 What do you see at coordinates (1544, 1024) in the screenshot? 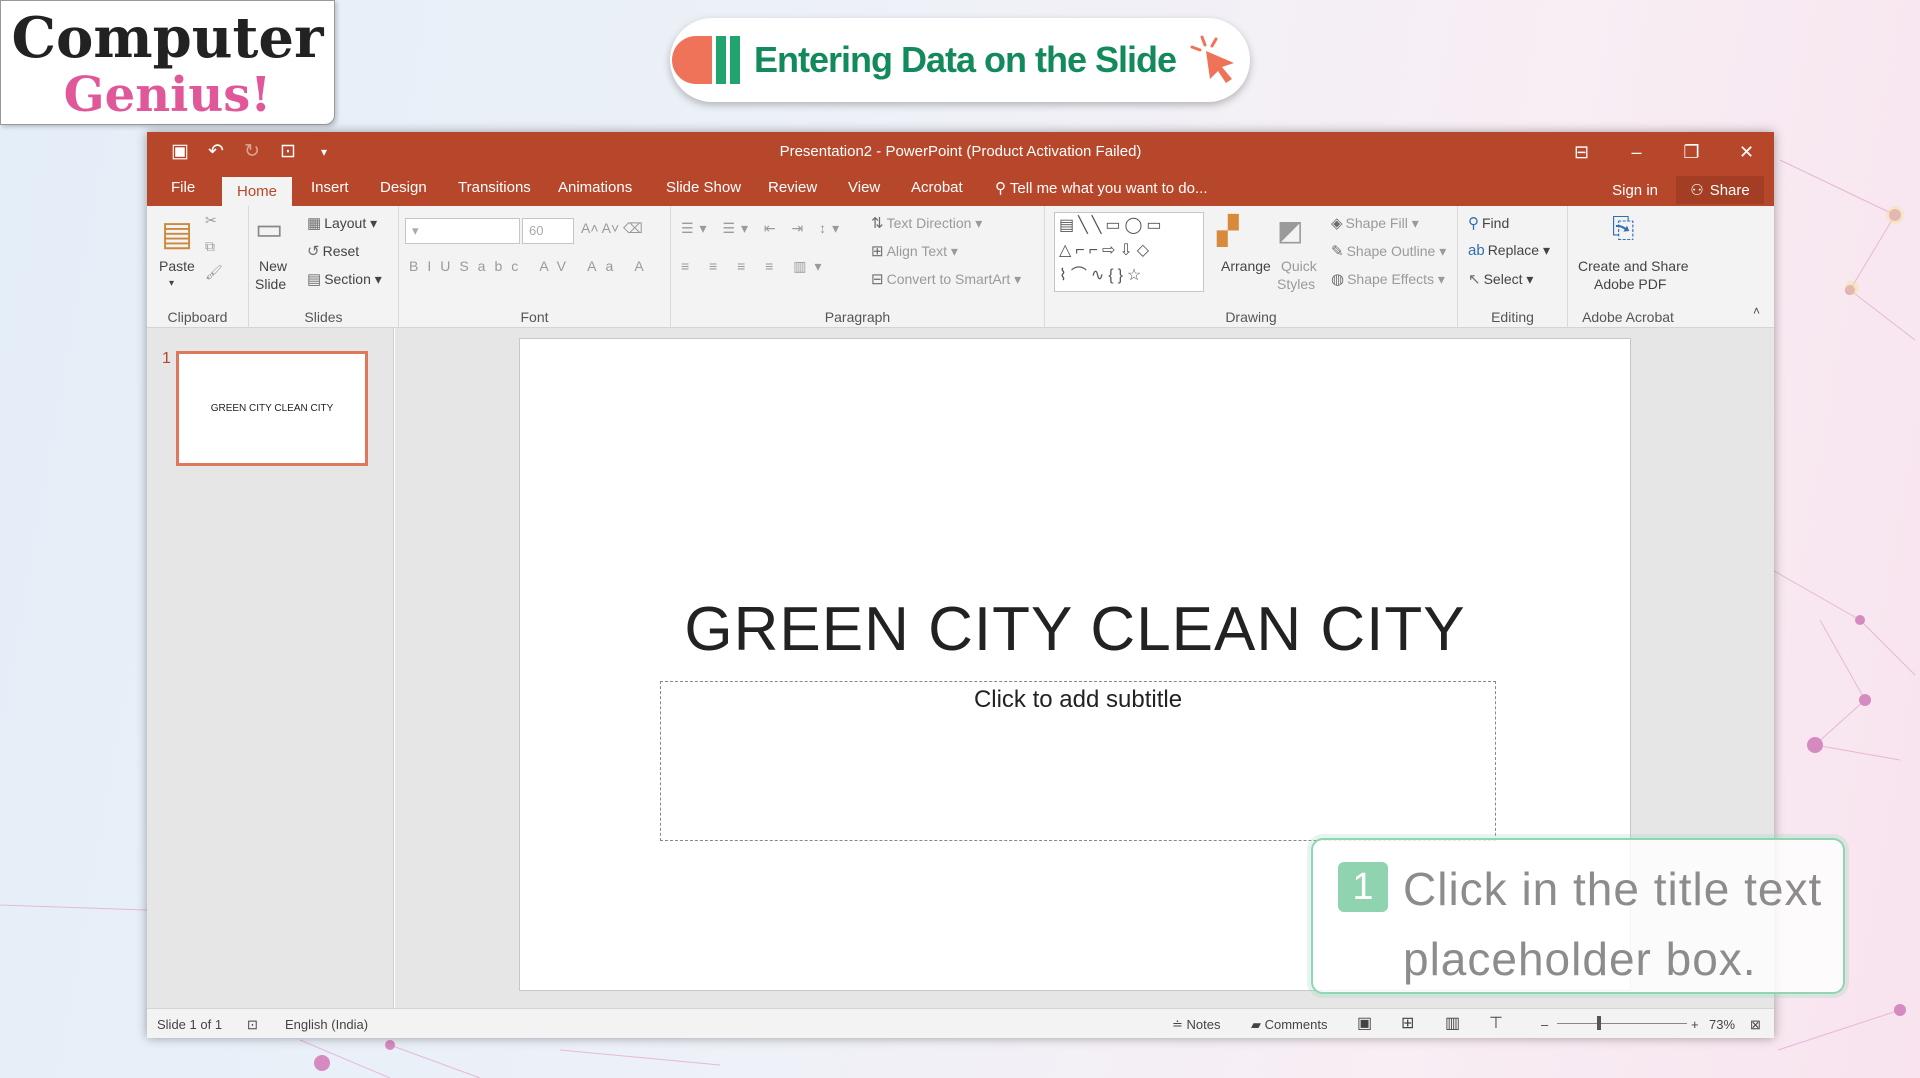
I see `zoom-out-icon: –` at bounding box center [1544, 1024].